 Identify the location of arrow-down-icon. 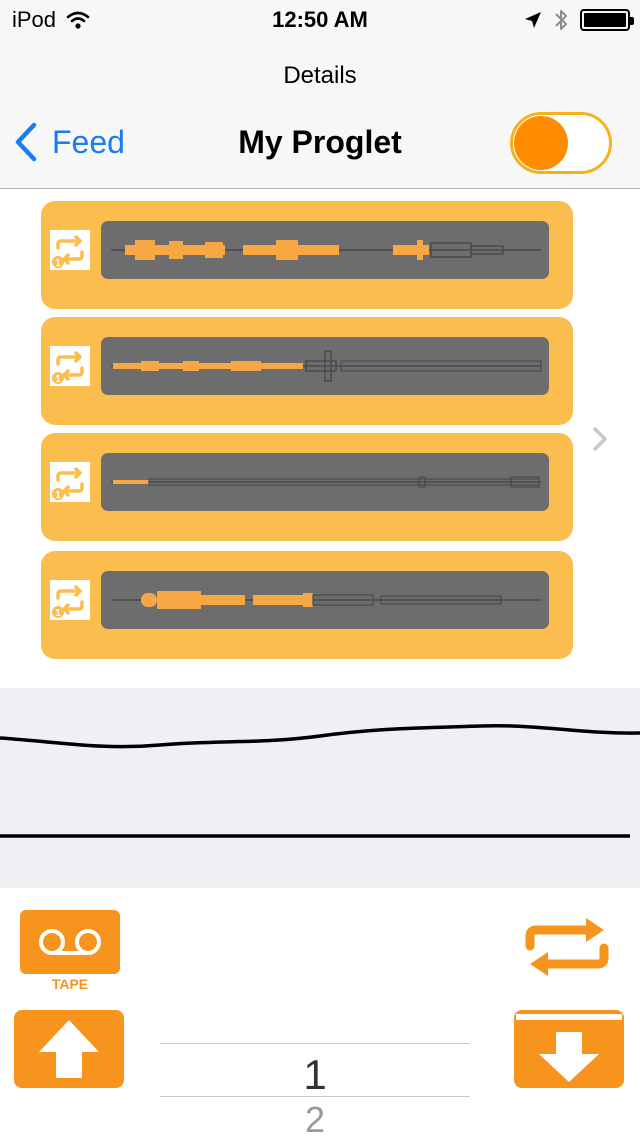
(569, 1048).